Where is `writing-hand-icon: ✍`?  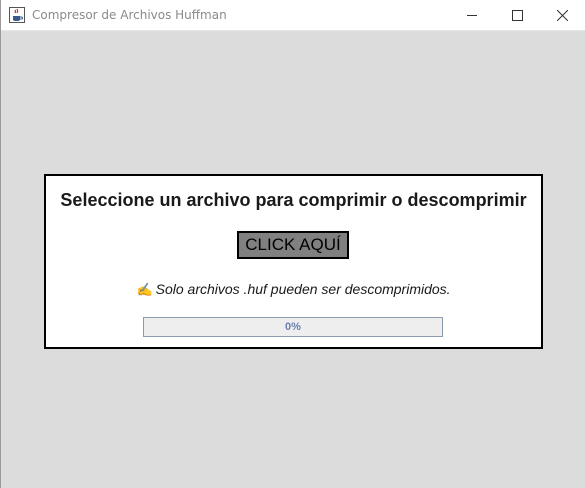
writing-hand-icon: ✍ is located at coordinates (144, 289).